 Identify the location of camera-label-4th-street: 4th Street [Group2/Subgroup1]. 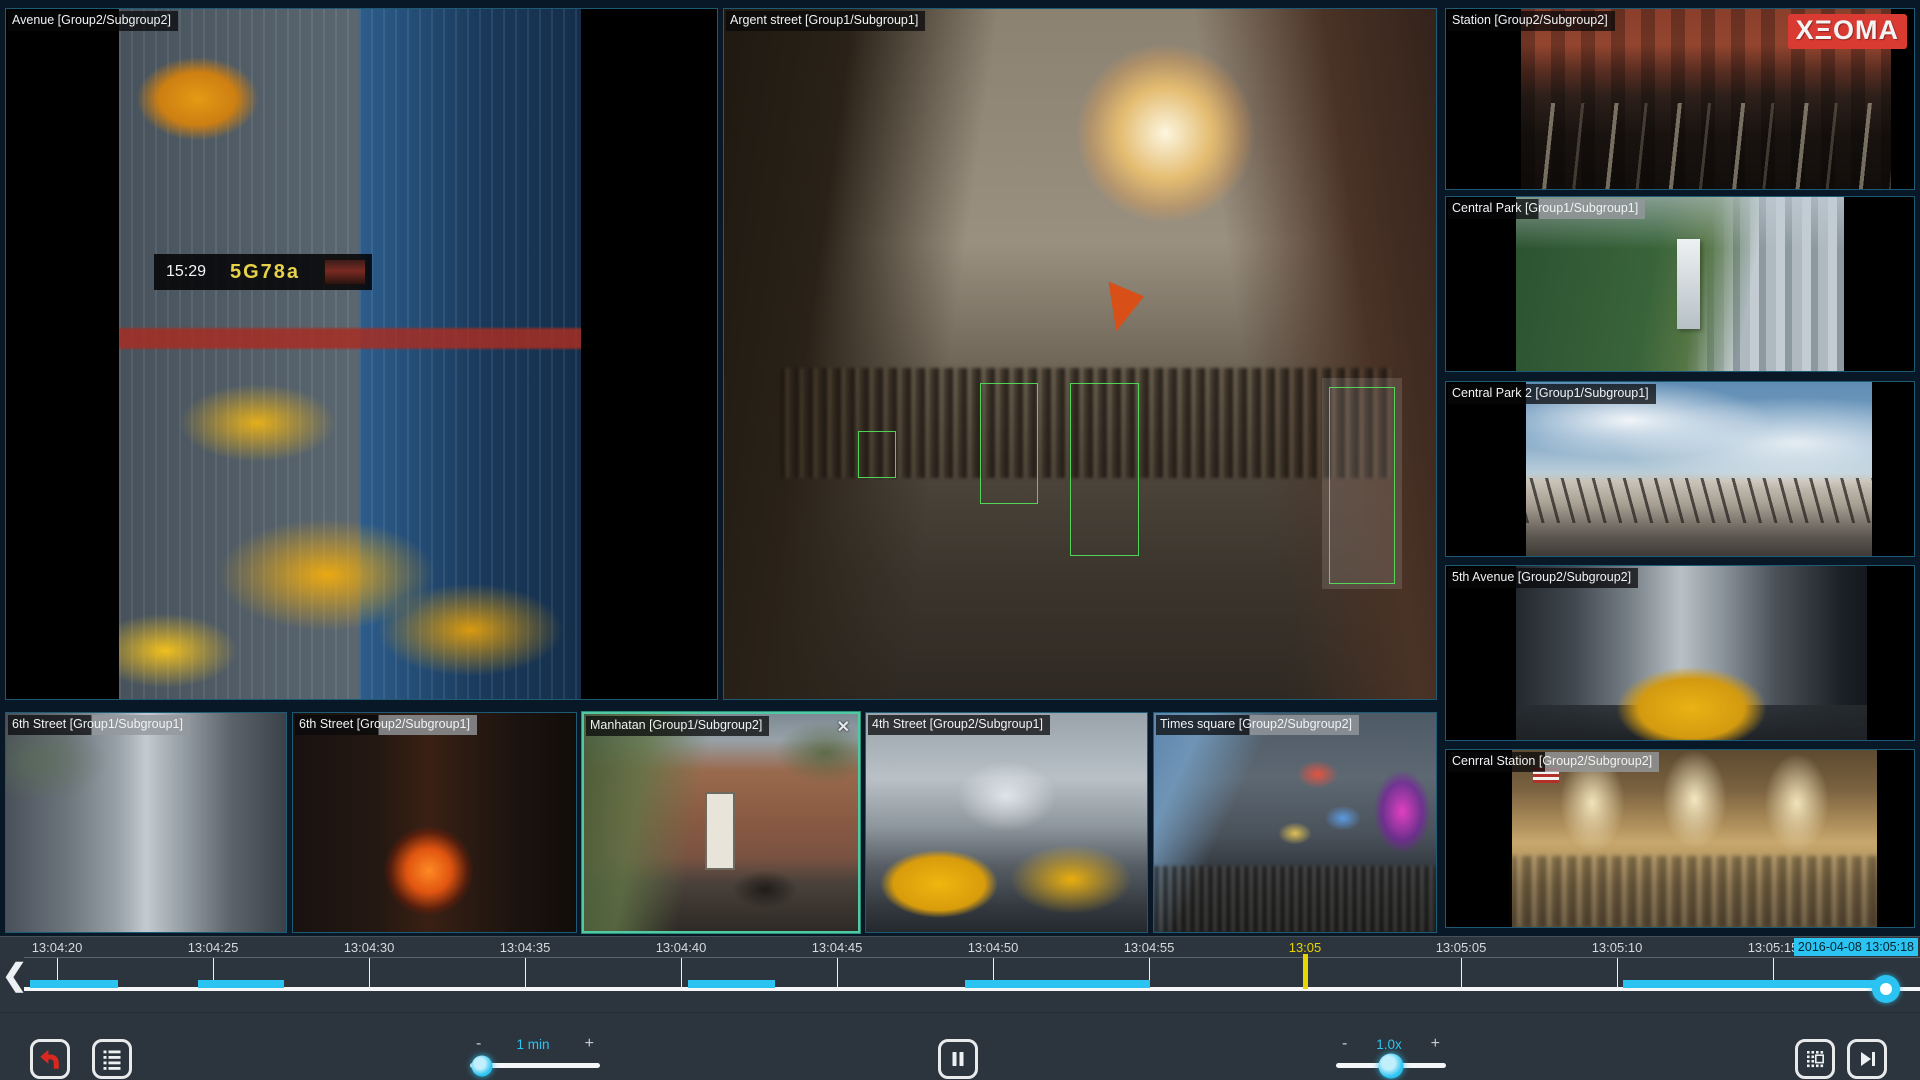
(959, 725).